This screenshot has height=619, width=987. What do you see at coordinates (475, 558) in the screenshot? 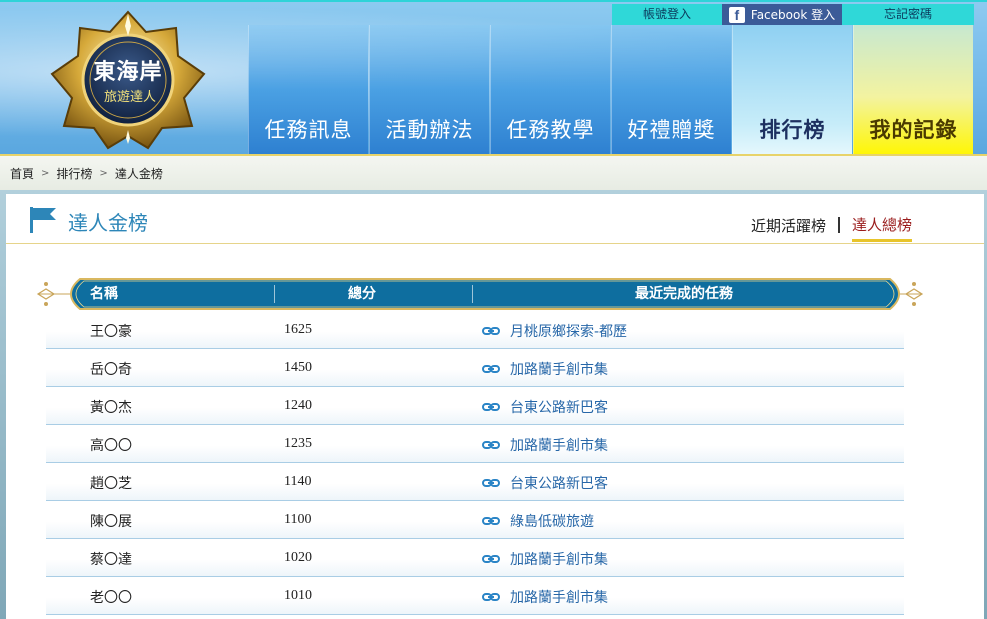
I see `table-row: 蔡〇達 1020 加路蘭手創市集` at bounding box center [475, 558].